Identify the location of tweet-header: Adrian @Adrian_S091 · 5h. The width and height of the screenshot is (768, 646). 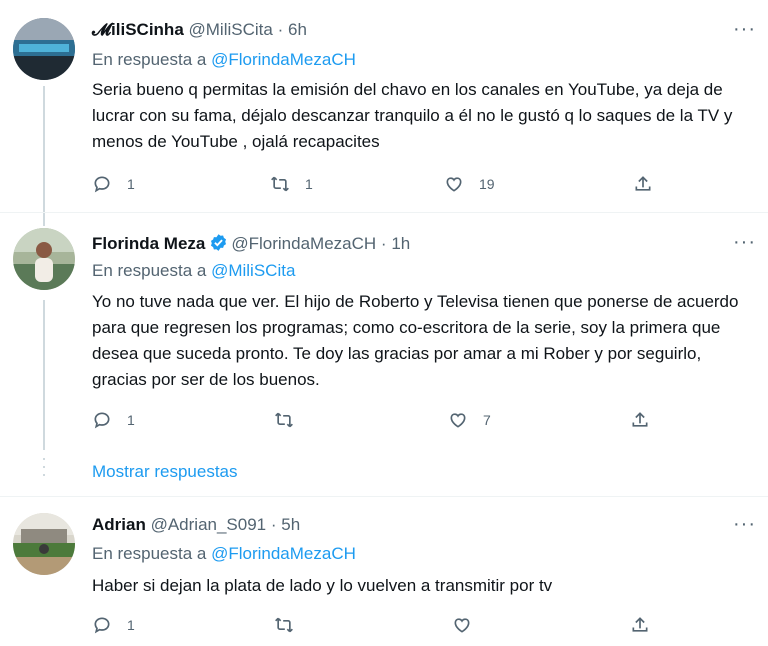
(196, 525).